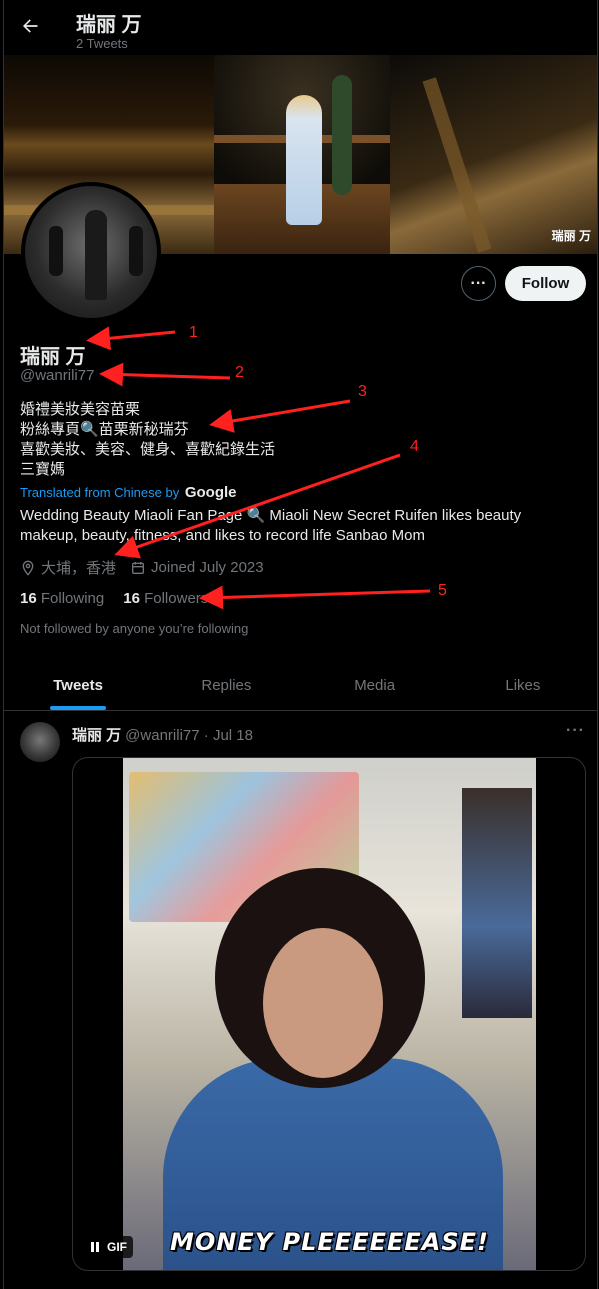 Image resolution: width=599 pixels, height=1289 pixels. Describe the element at coordinates (43, 469) in the screenshot. I see `bio-line: 三寶媽` at that location.